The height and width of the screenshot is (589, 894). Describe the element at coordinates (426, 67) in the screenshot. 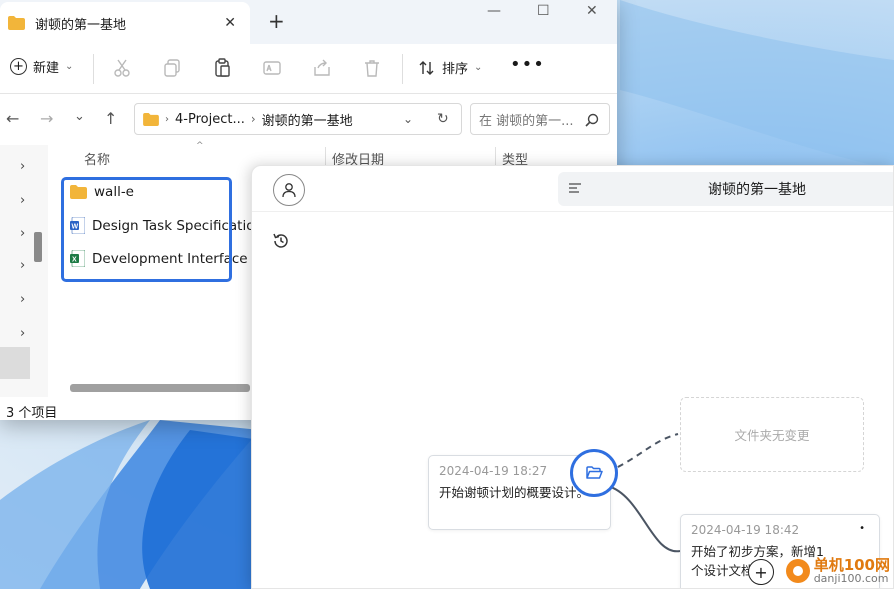

I see `sort-icon` at that location.